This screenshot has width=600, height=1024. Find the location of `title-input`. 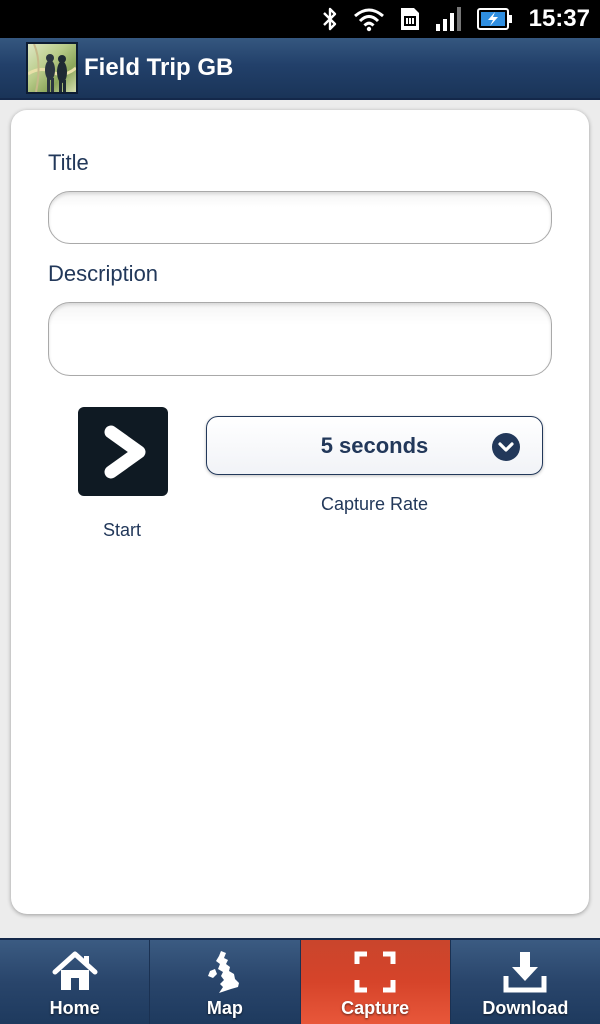

title-input is located at coordinates (300, 217).